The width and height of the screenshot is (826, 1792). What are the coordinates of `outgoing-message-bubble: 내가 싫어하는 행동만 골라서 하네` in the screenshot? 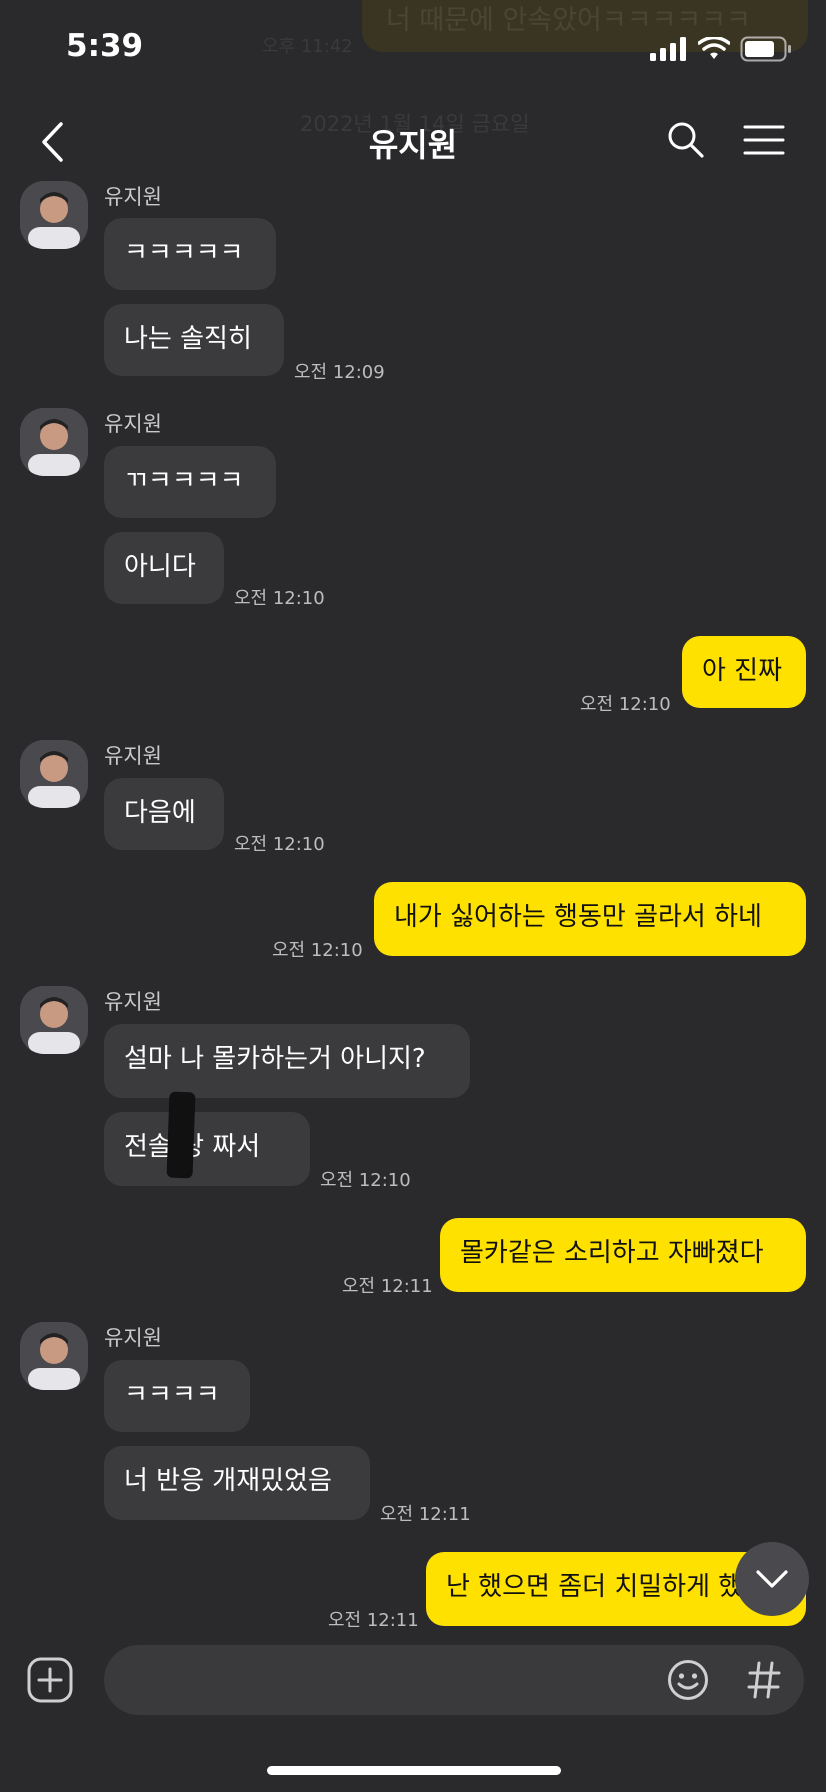 It's located at (590, 919).